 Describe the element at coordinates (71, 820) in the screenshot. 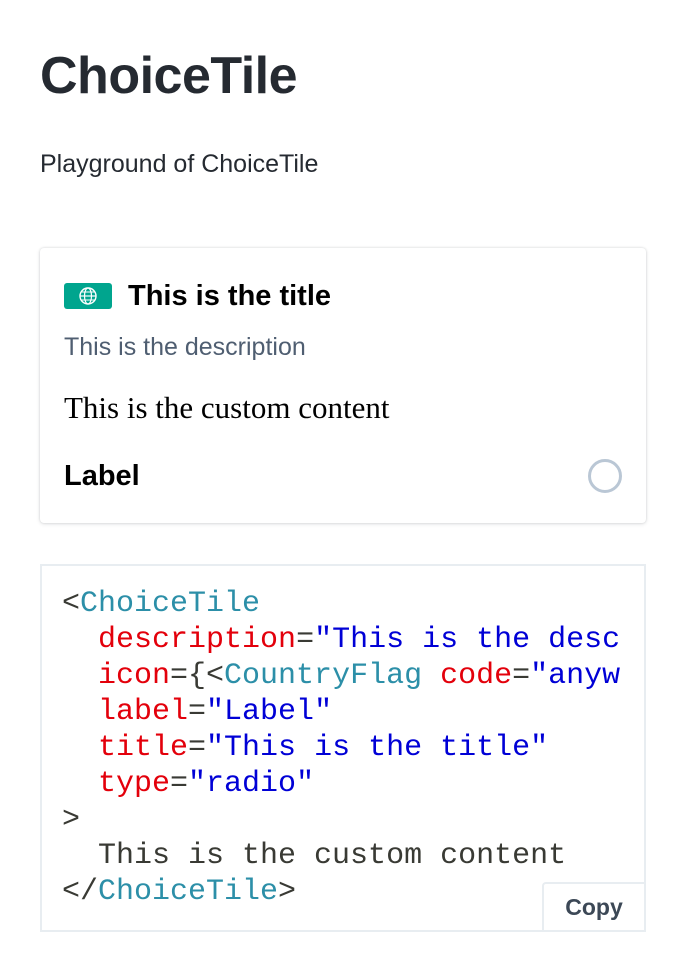

I see `code-close-bracket: >` at that location.